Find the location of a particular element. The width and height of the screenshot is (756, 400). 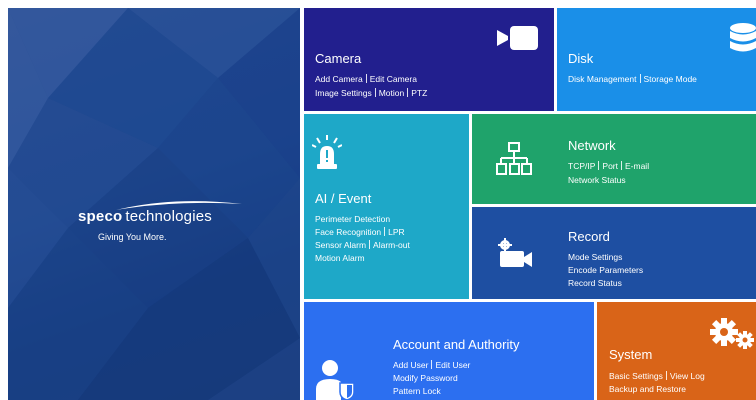

tile-network-title: Network is located at coordinates (592, 145).